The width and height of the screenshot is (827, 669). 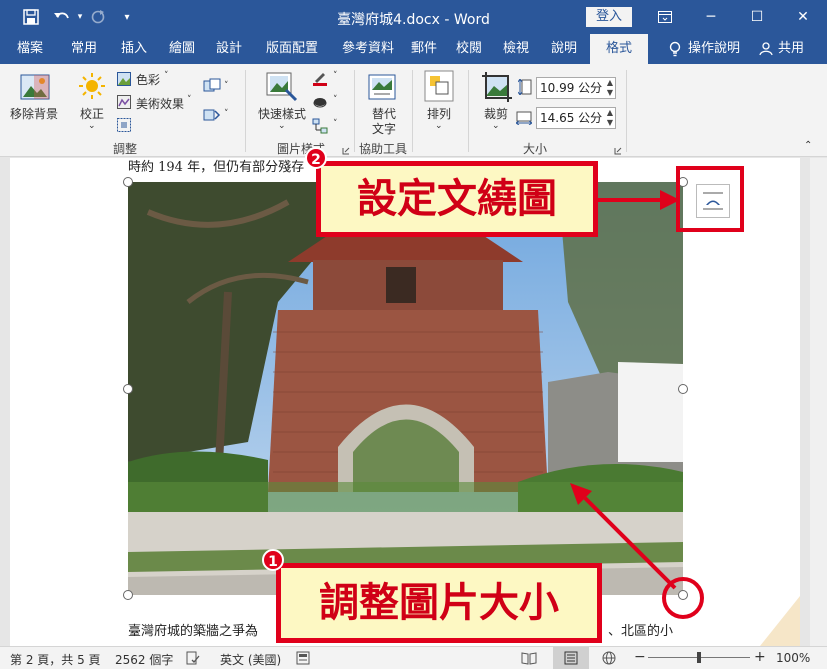 I want to click on wrap-text-callout: 設定文繞圖, so click(x=457, y=199).